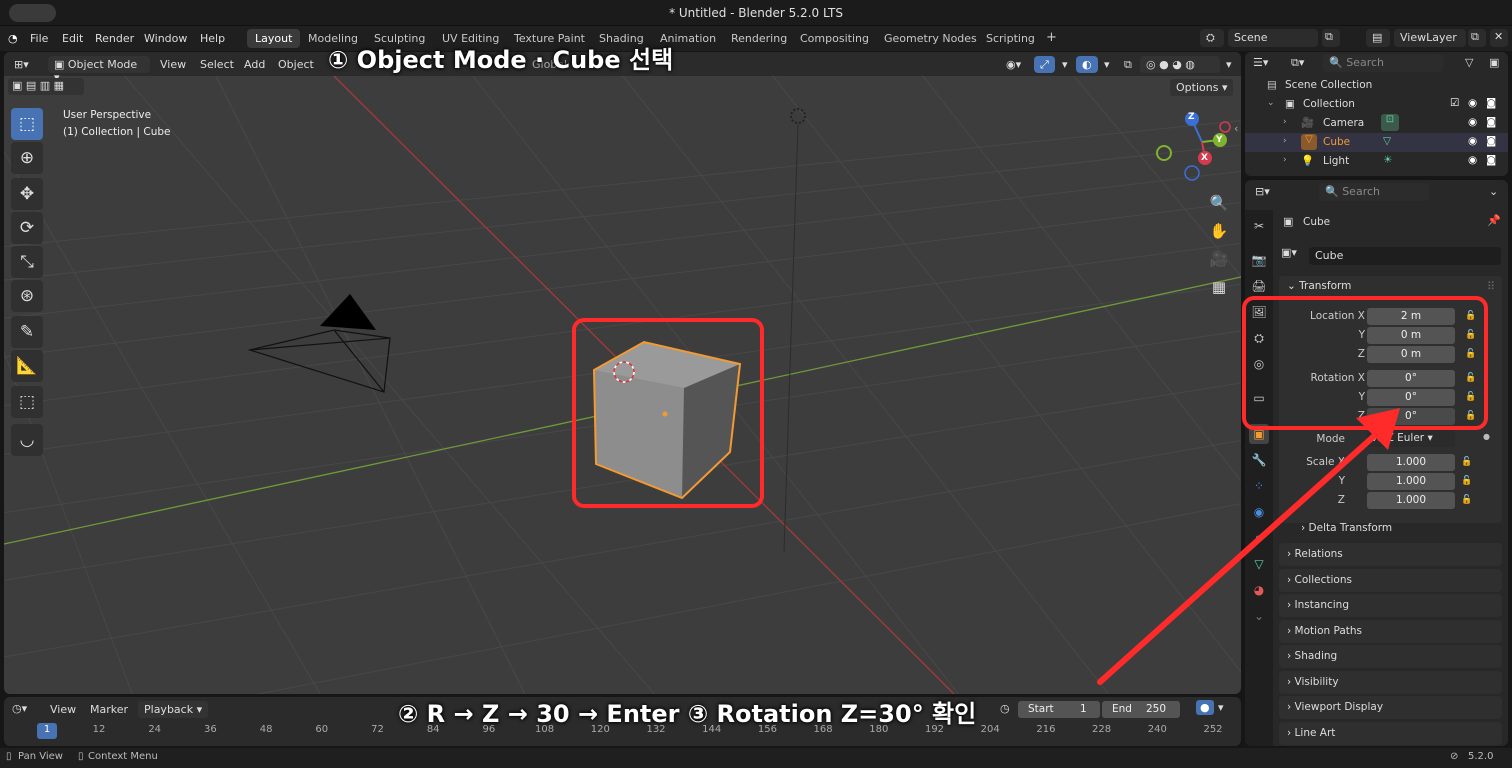 The height and width of the screenshot is (768, 1512). I want to click on annotation-step-1: ① Object Mode · Cube 선택, so click(501, 60).